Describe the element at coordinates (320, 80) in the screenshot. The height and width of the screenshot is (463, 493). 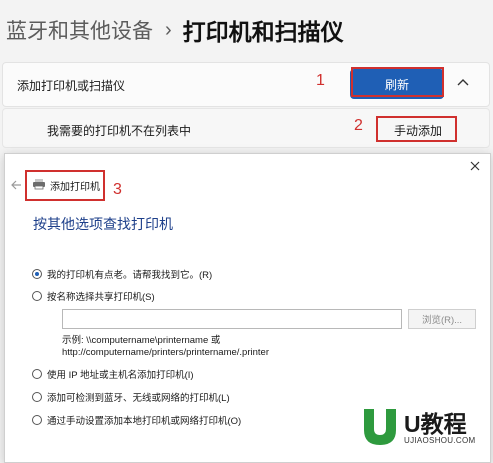
I see `step-1-marker: 1` at that location.